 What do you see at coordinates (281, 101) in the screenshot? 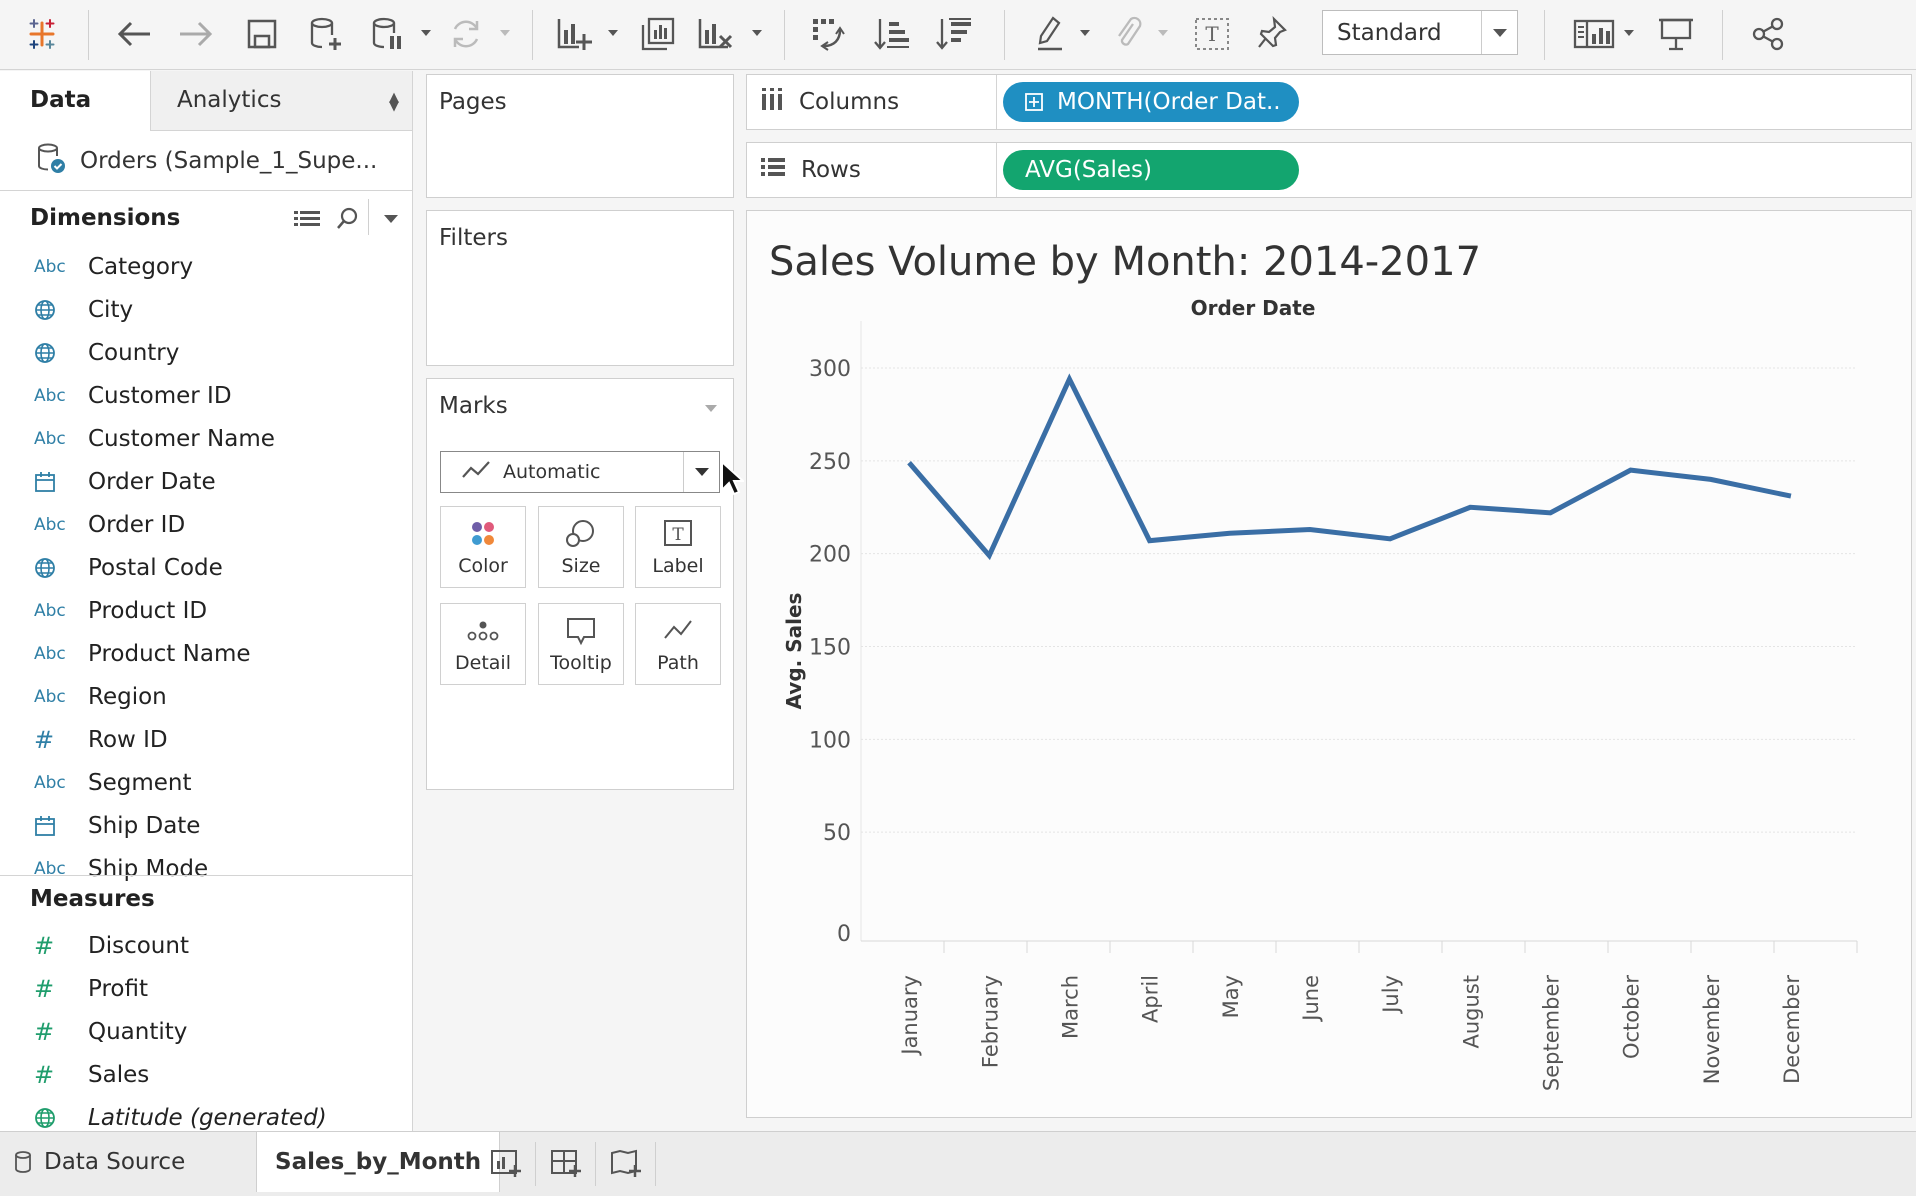
I see `tab-analytics: Analytics ▲ ▼` at bounding box center [281, 101].